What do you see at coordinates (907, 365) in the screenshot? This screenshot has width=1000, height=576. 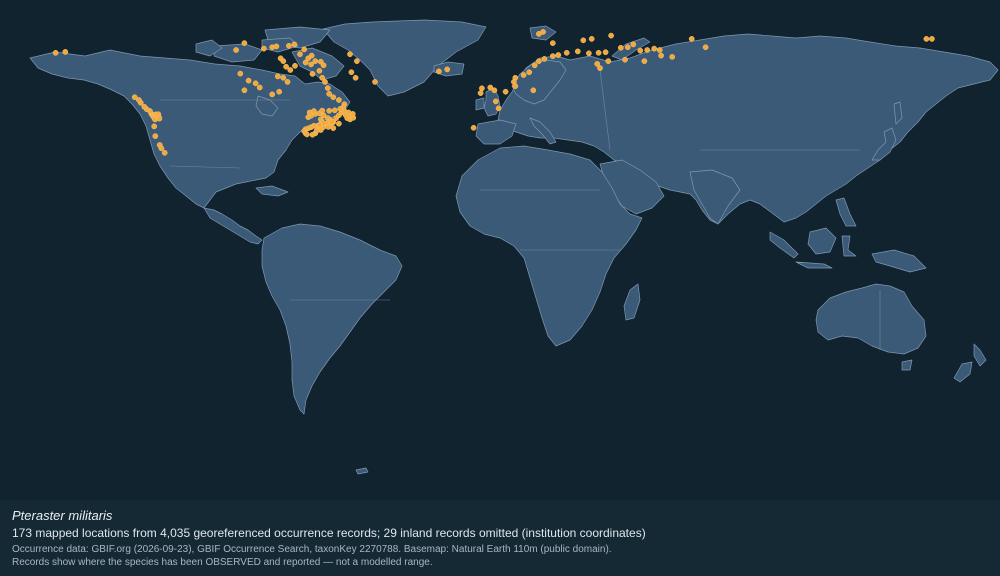 I see `landmass-tasmania` at bounding box center [907, 365].